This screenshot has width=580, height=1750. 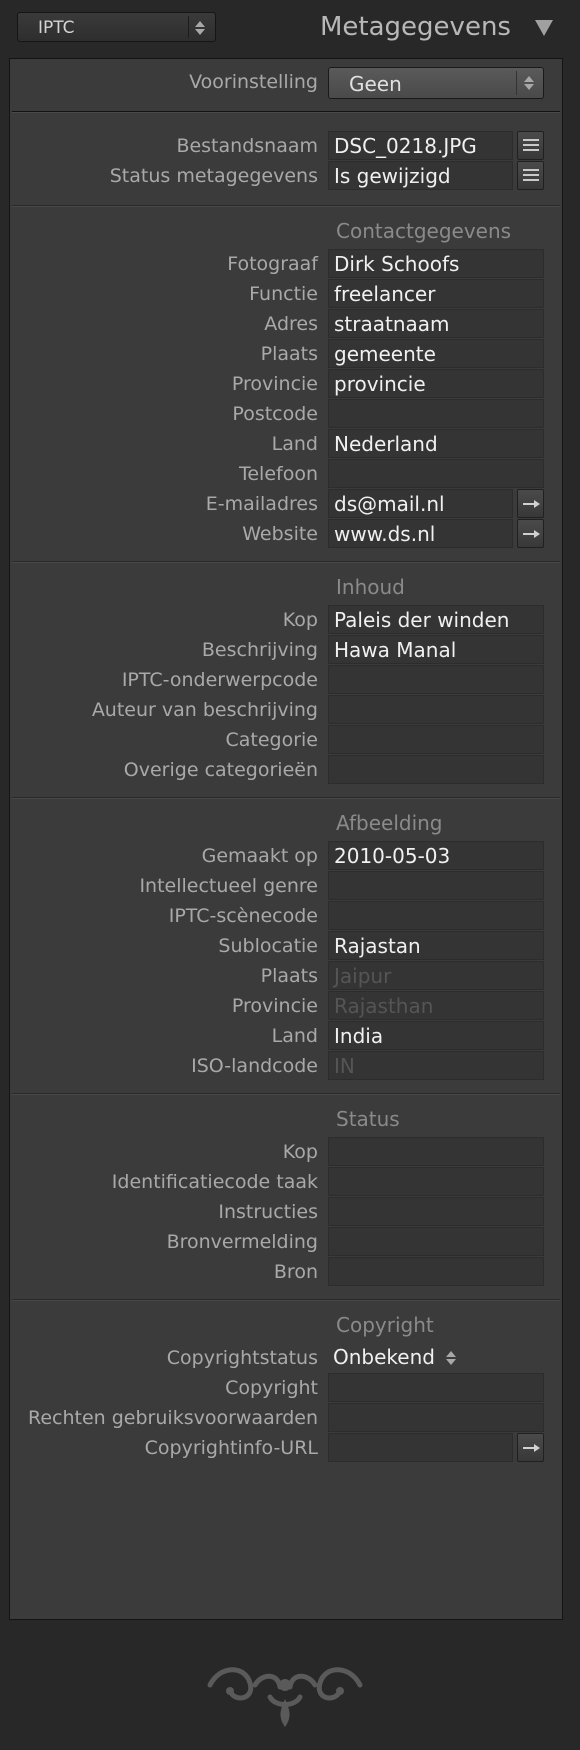 What do you see at coordinates (268, 946) in the screenshot?
I see `field-label: Sublocatie` at bounding box center [268, 946].